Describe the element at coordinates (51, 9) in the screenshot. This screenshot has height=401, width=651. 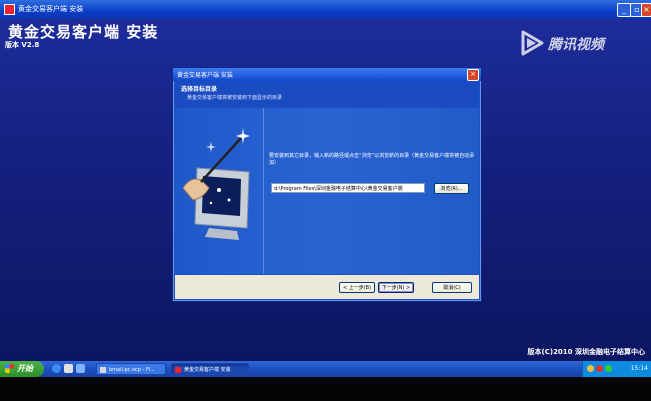
I see `outer-window-title: 黄金交易客户端 安装` at that location.